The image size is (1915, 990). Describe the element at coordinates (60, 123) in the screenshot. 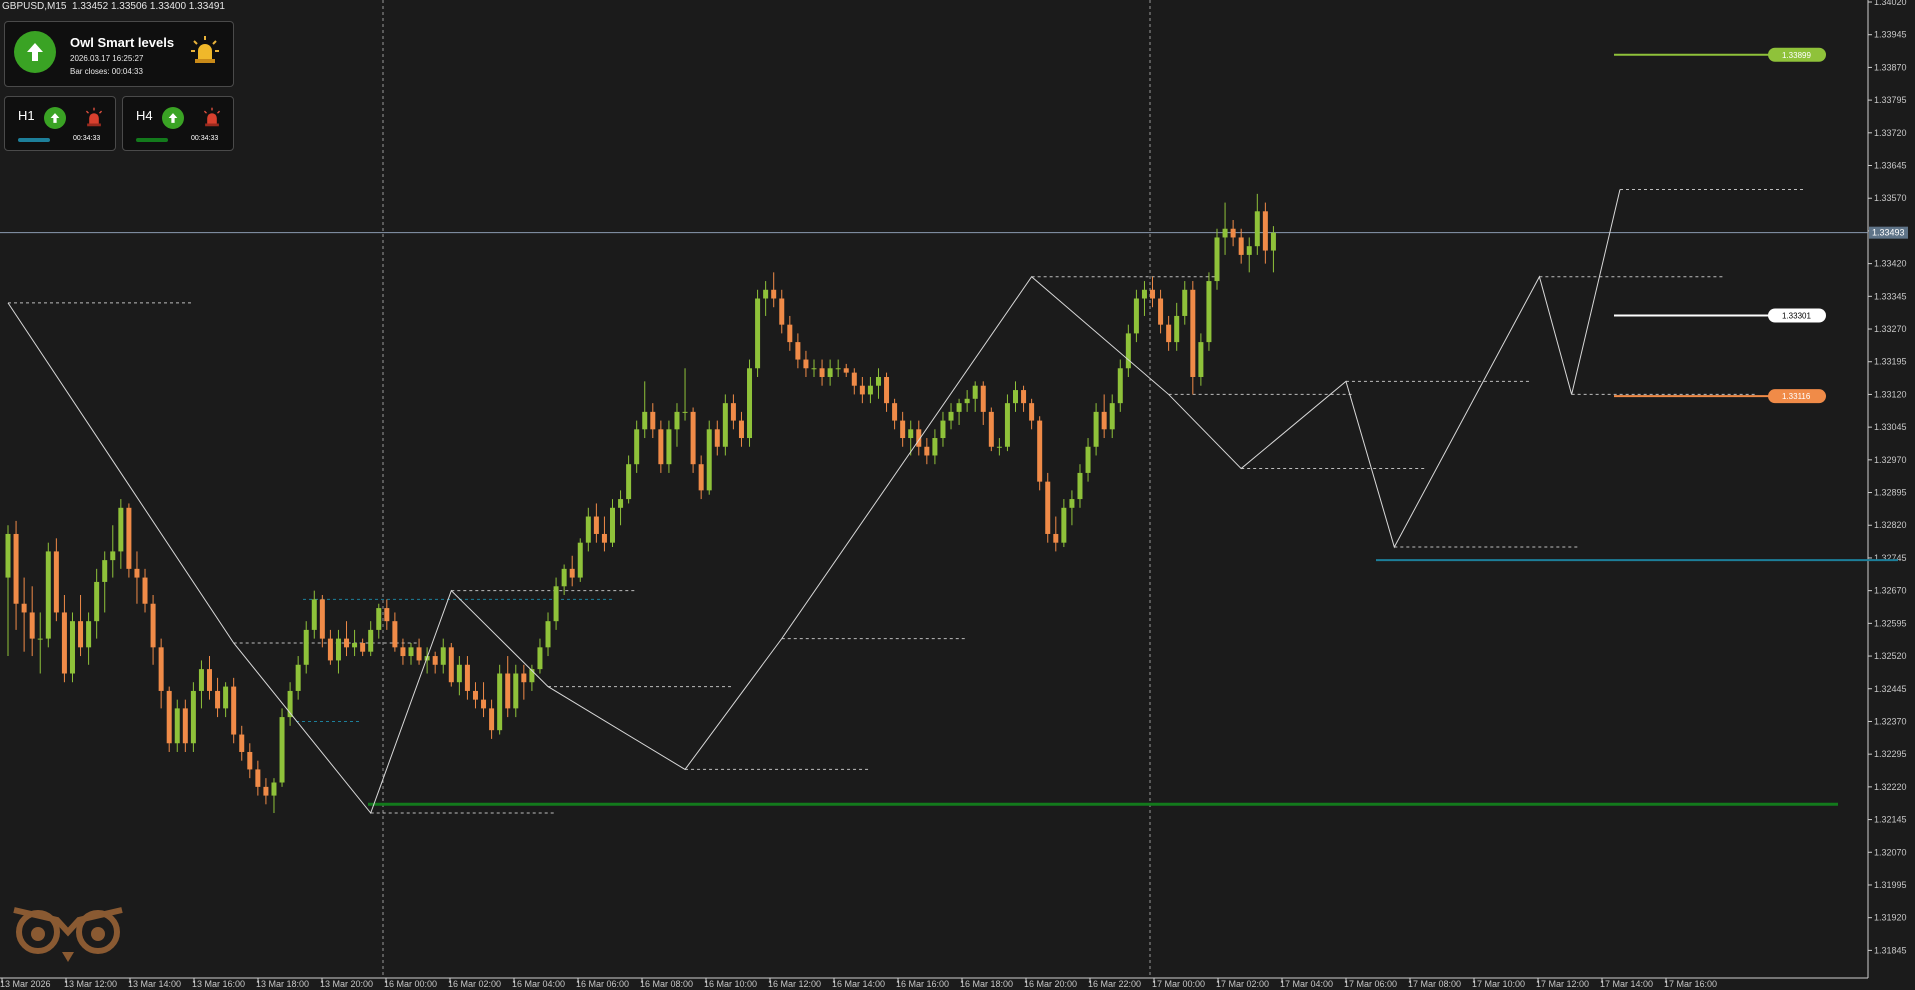

I see `timeframe-panel-h1: H1 00:34:33` at that location.